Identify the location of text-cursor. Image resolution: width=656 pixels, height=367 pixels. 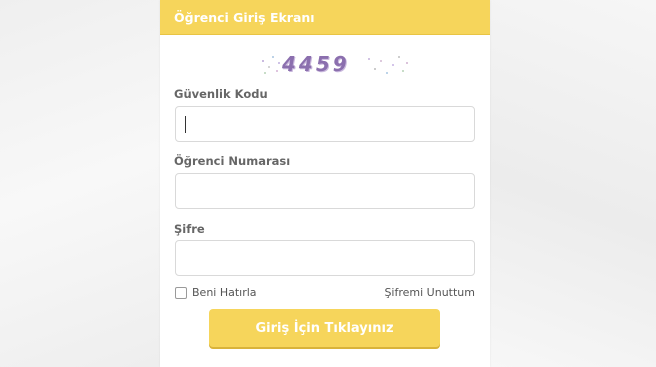
(185, 124).